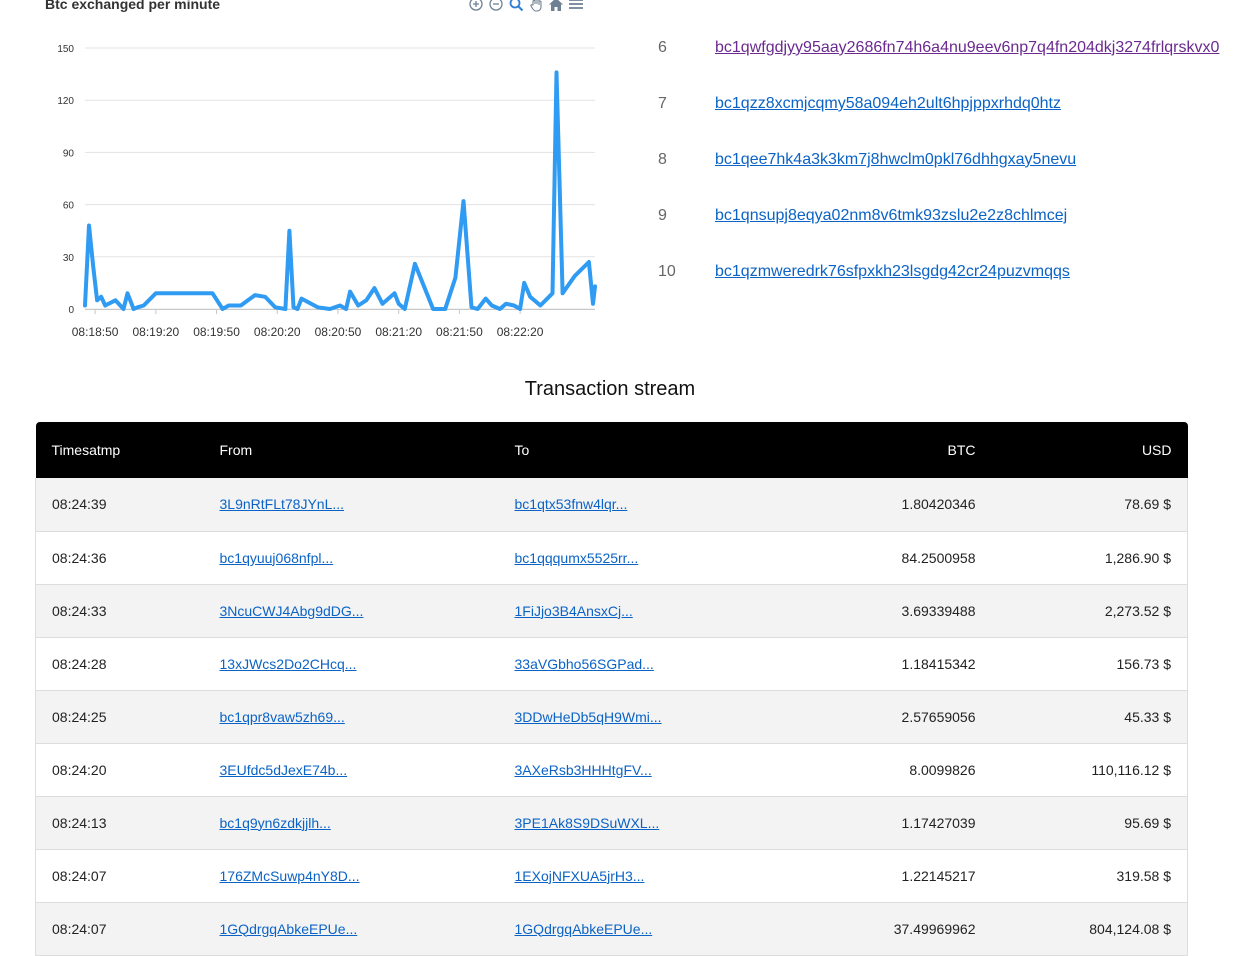  What do you see at coordinates (556, 6) in the screenshot?
I see `home-icon` at bounding box center [556, 6].